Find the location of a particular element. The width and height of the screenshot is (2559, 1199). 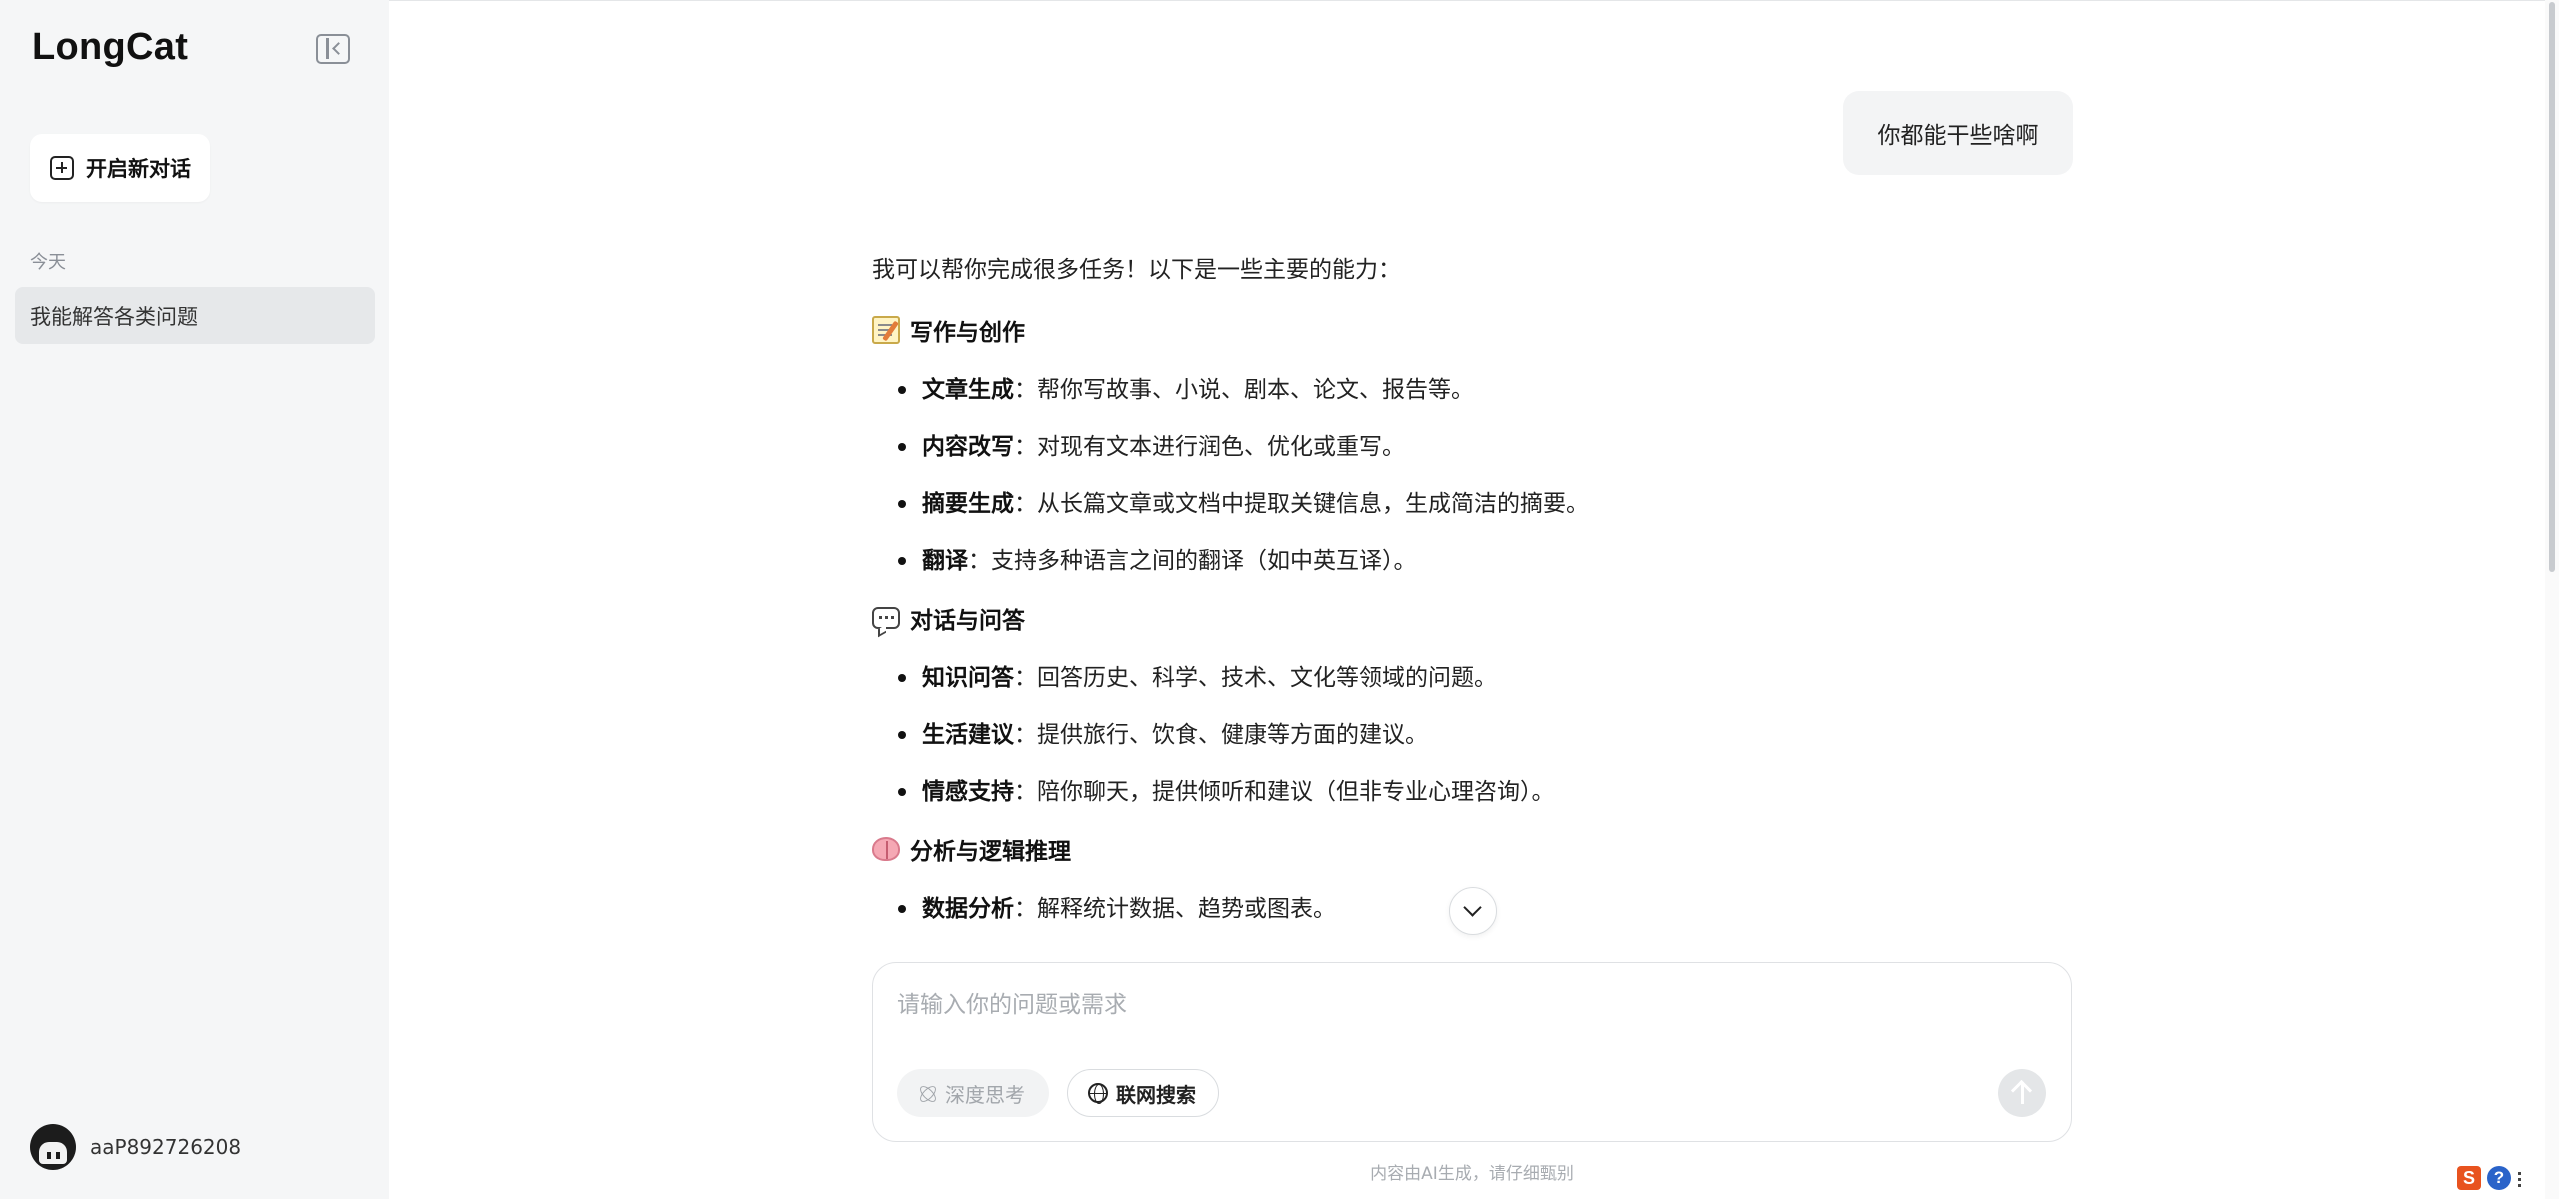

list-item-desc: ：解释统计数据、趋势或图表。 is located at coordinates (1175, 909).